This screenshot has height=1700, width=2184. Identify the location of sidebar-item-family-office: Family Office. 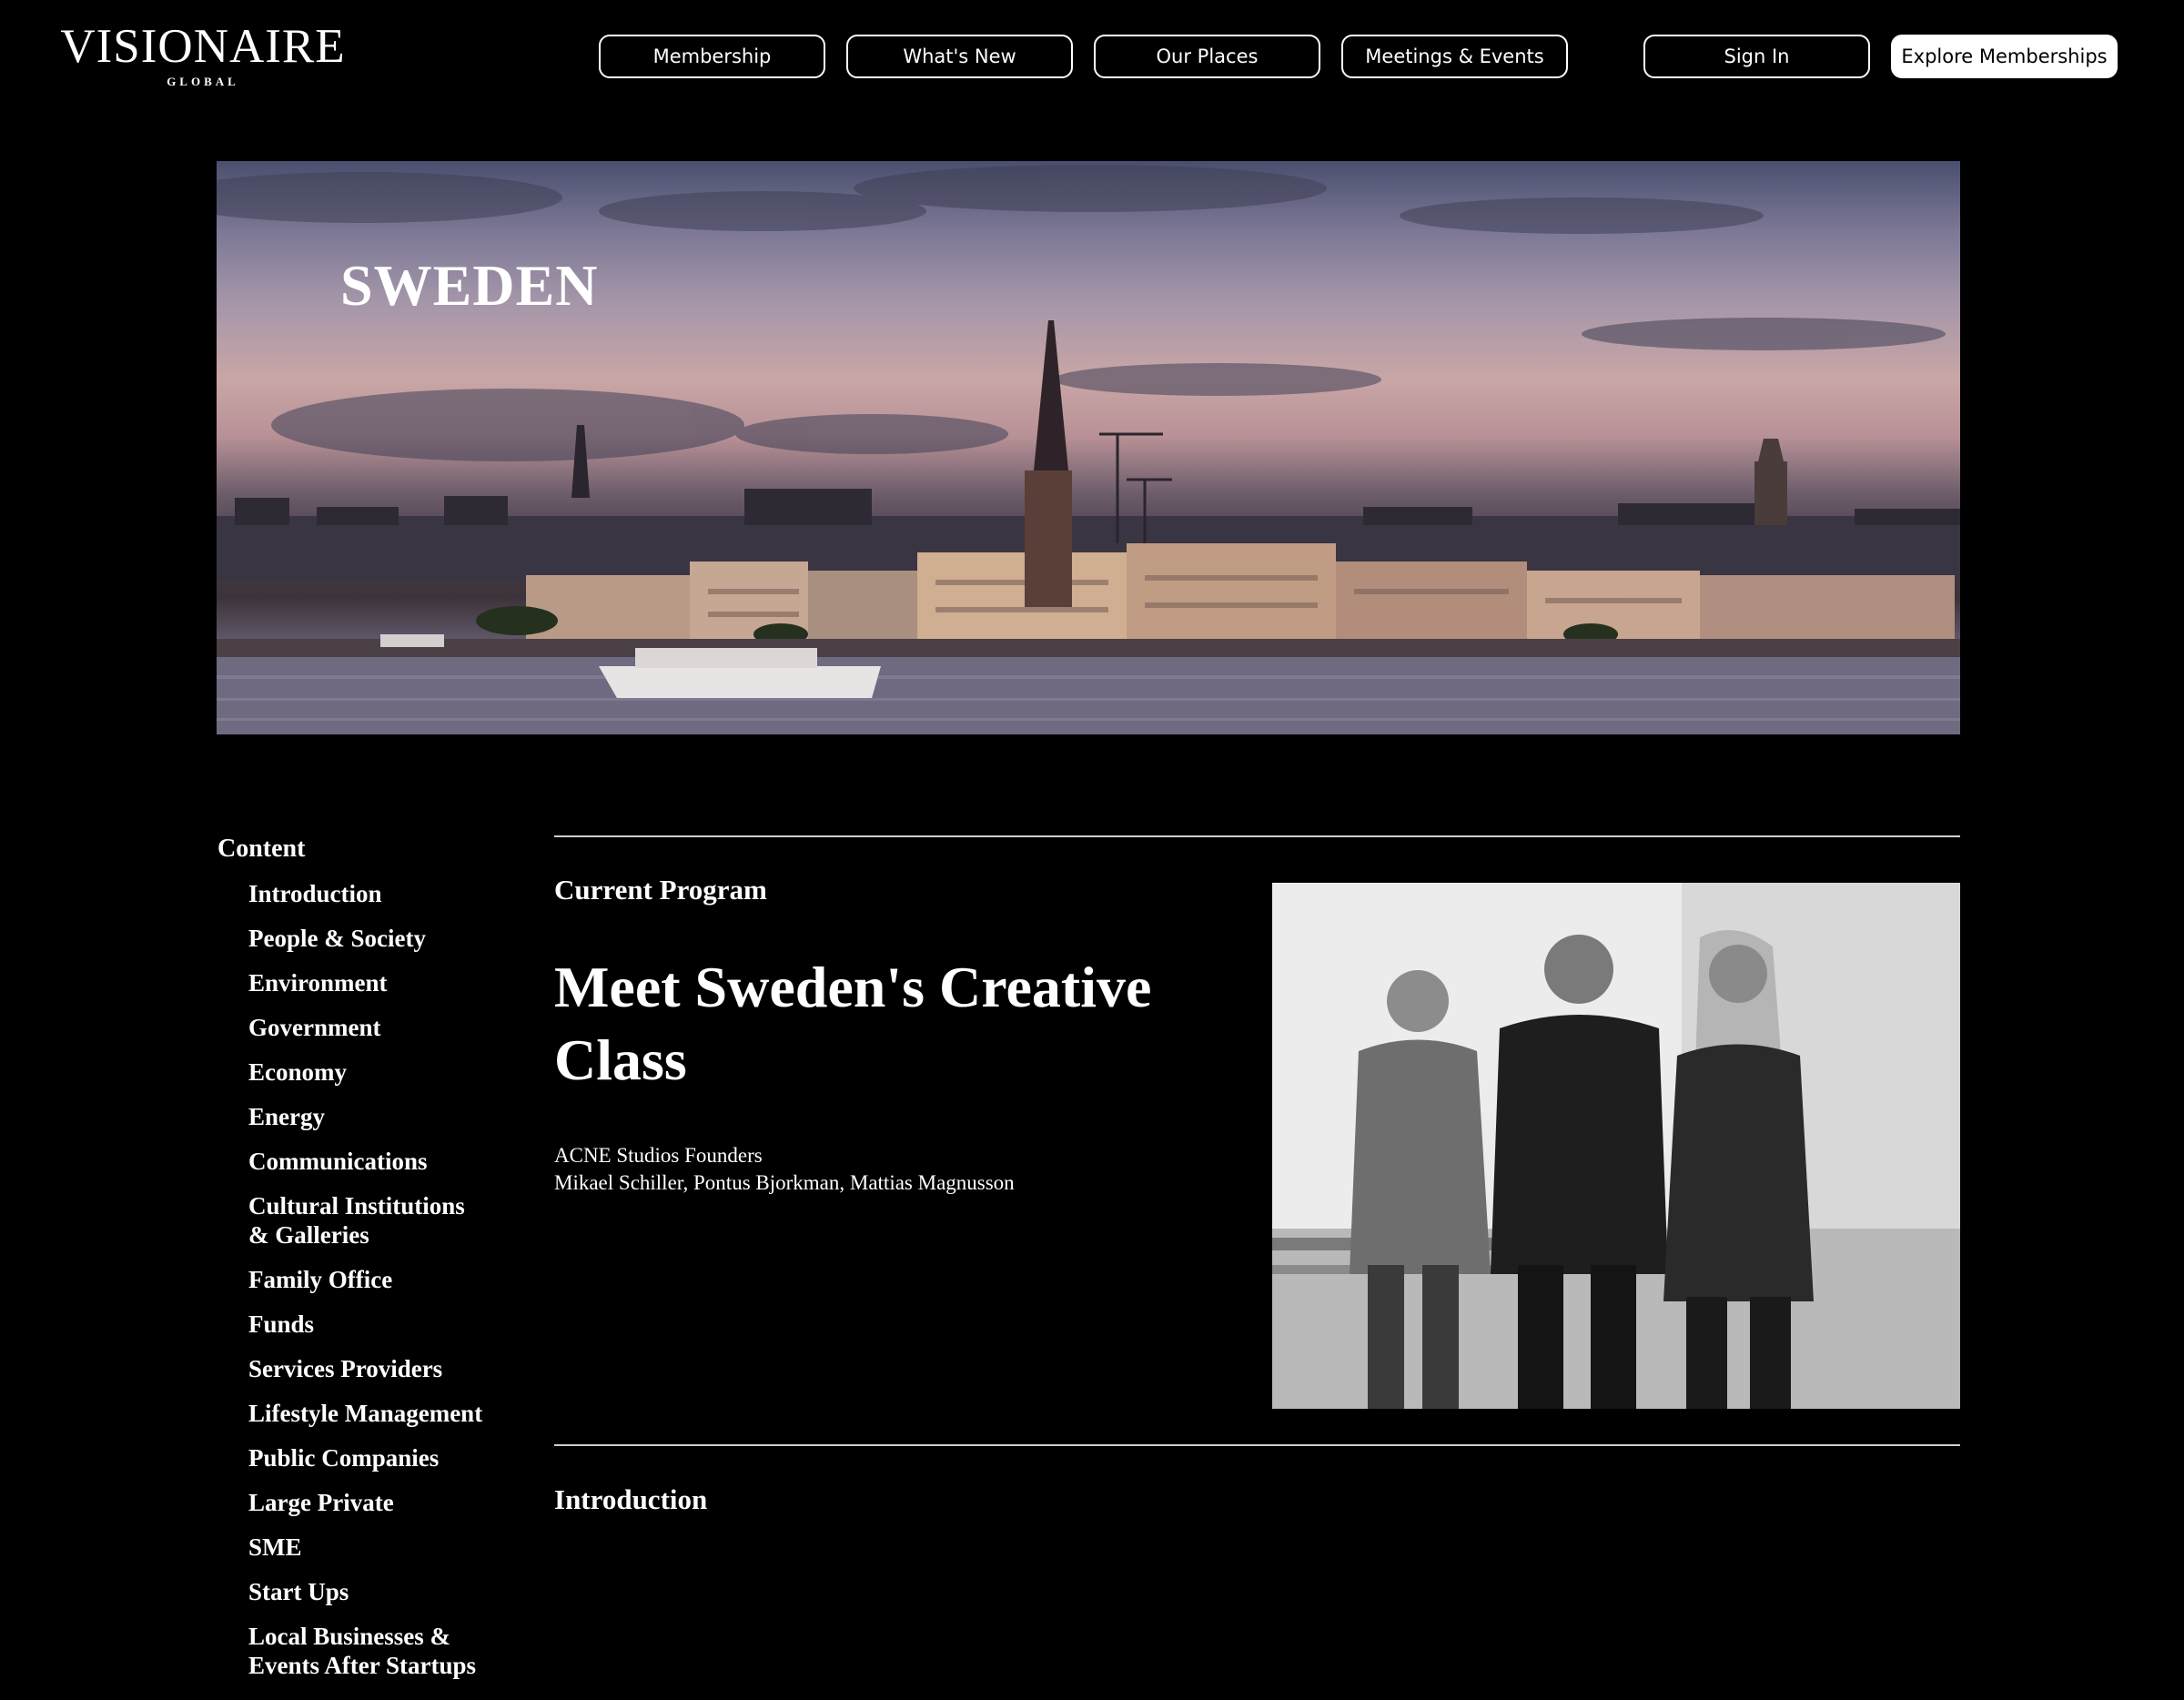
(385, 1279).